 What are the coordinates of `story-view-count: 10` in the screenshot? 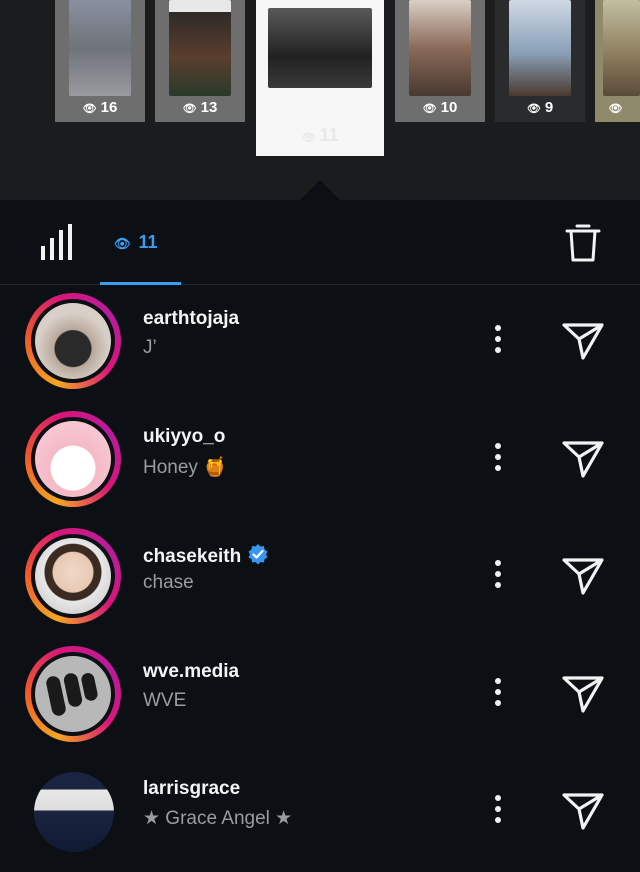 It's located at (449, 107).